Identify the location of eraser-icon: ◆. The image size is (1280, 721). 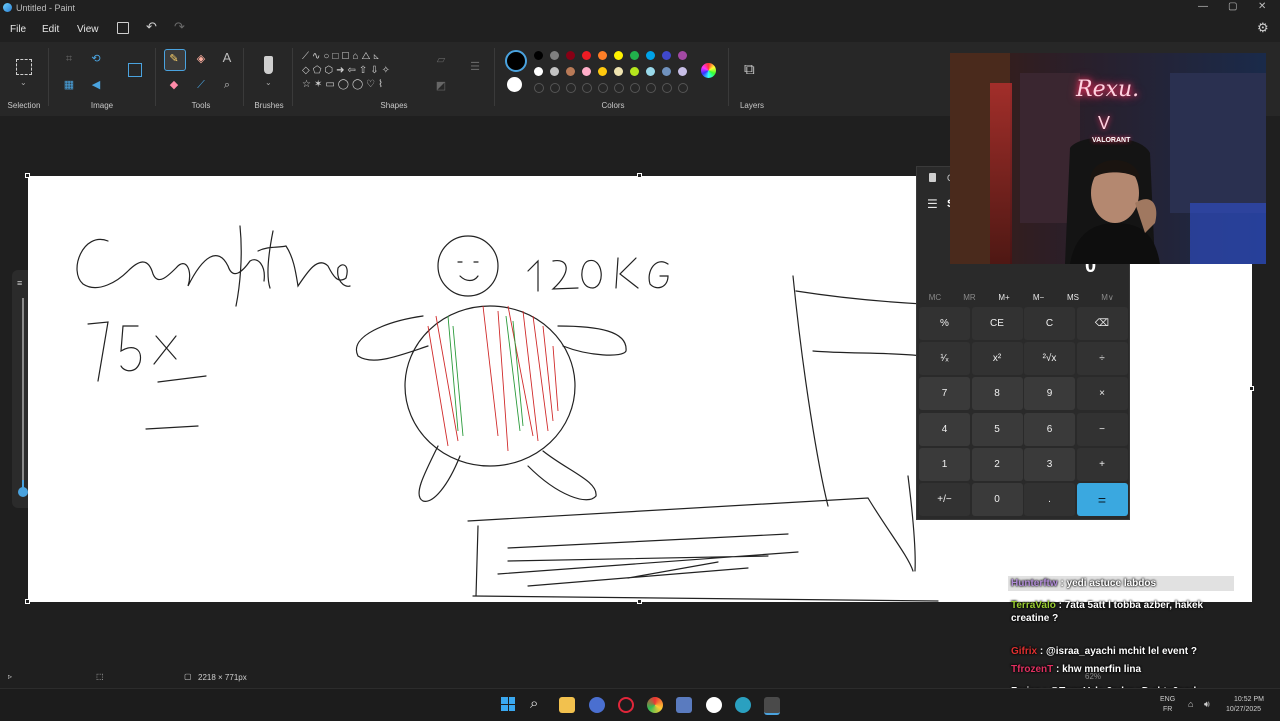
(174, 85).